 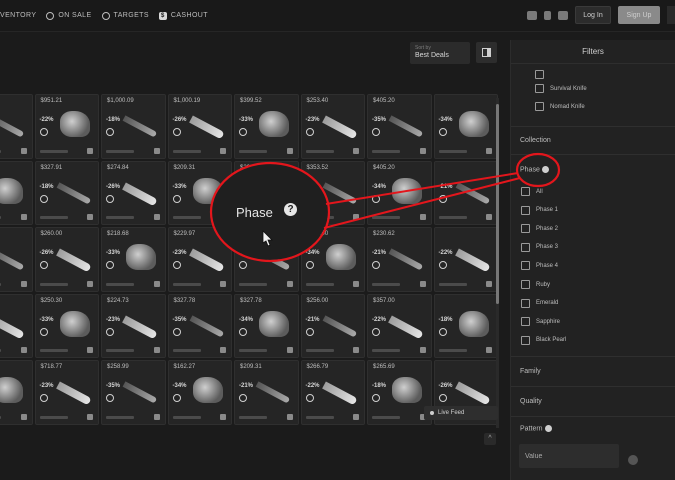 What do you see at coordinates (399, 126) in the screenshot?
I see `item-card: $405.20 -35%` at bounding box center [399, 126].